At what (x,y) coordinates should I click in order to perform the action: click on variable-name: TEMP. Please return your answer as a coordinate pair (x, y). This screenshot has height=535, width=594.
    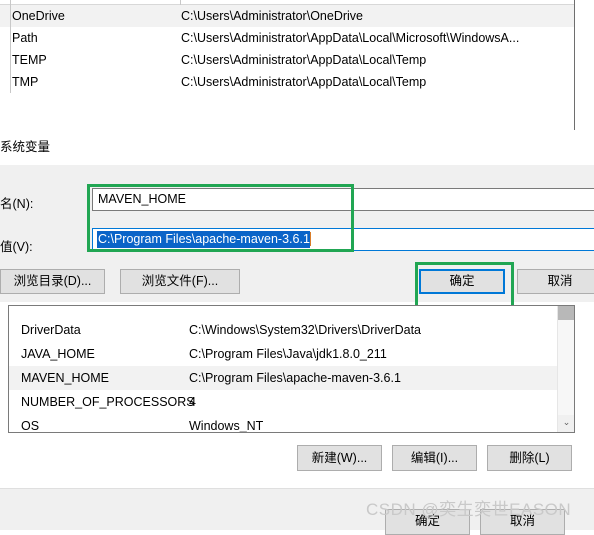
    Looking at the image, I should click on (29, 60).